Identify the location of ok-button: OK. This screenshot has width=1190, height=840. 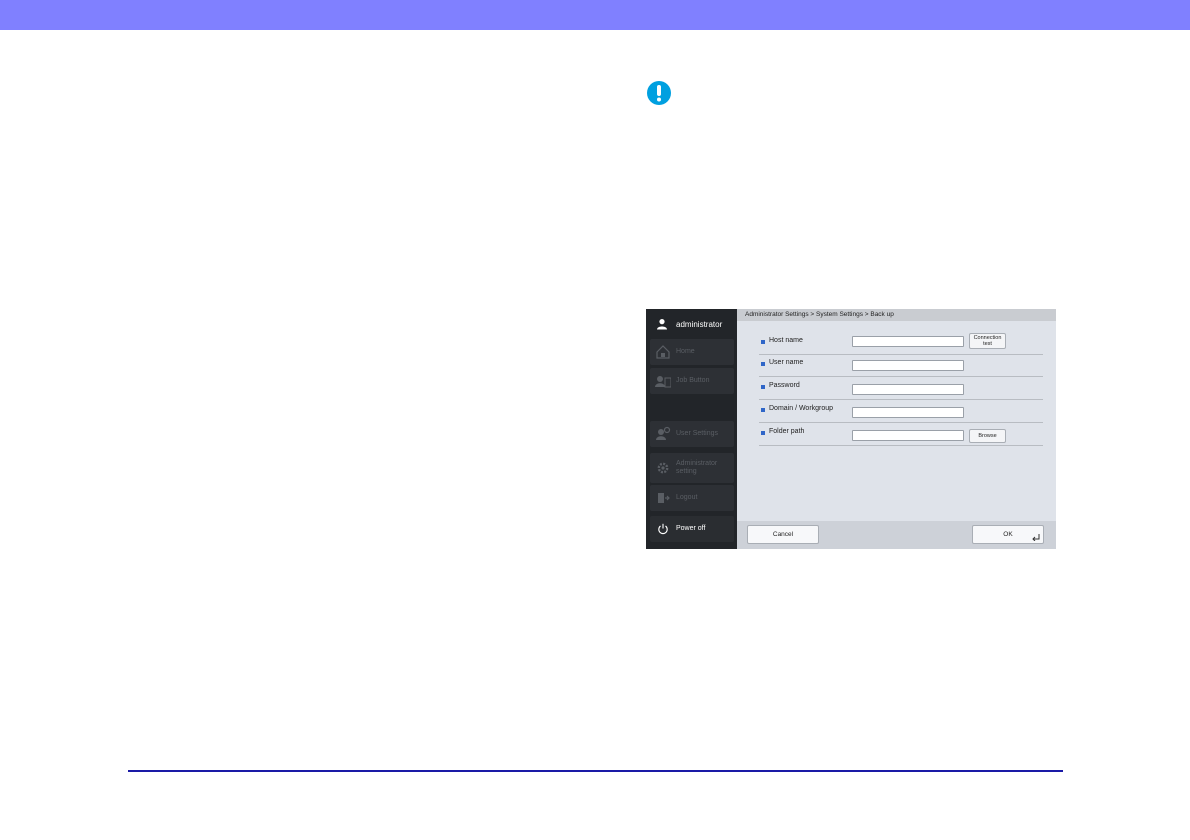
(1008, 534).